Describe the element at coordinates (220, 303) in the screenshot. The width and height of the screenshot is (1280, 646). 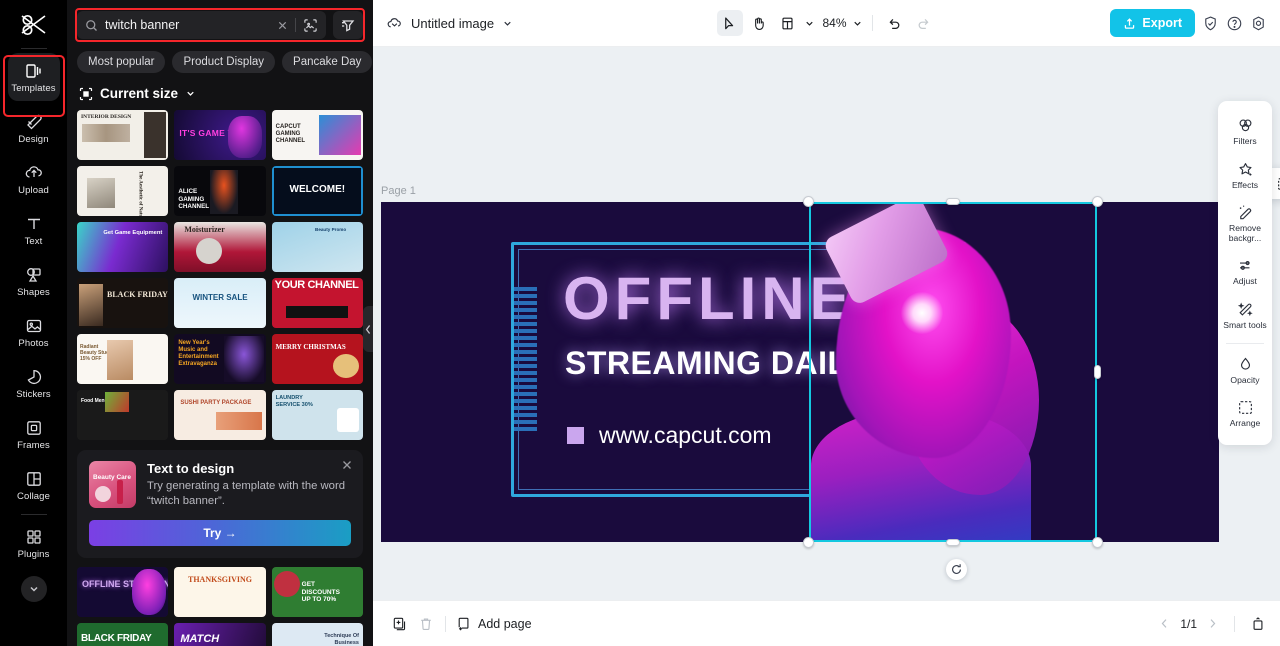
I see `template-thumbnail: WINTER SALE` at that location.